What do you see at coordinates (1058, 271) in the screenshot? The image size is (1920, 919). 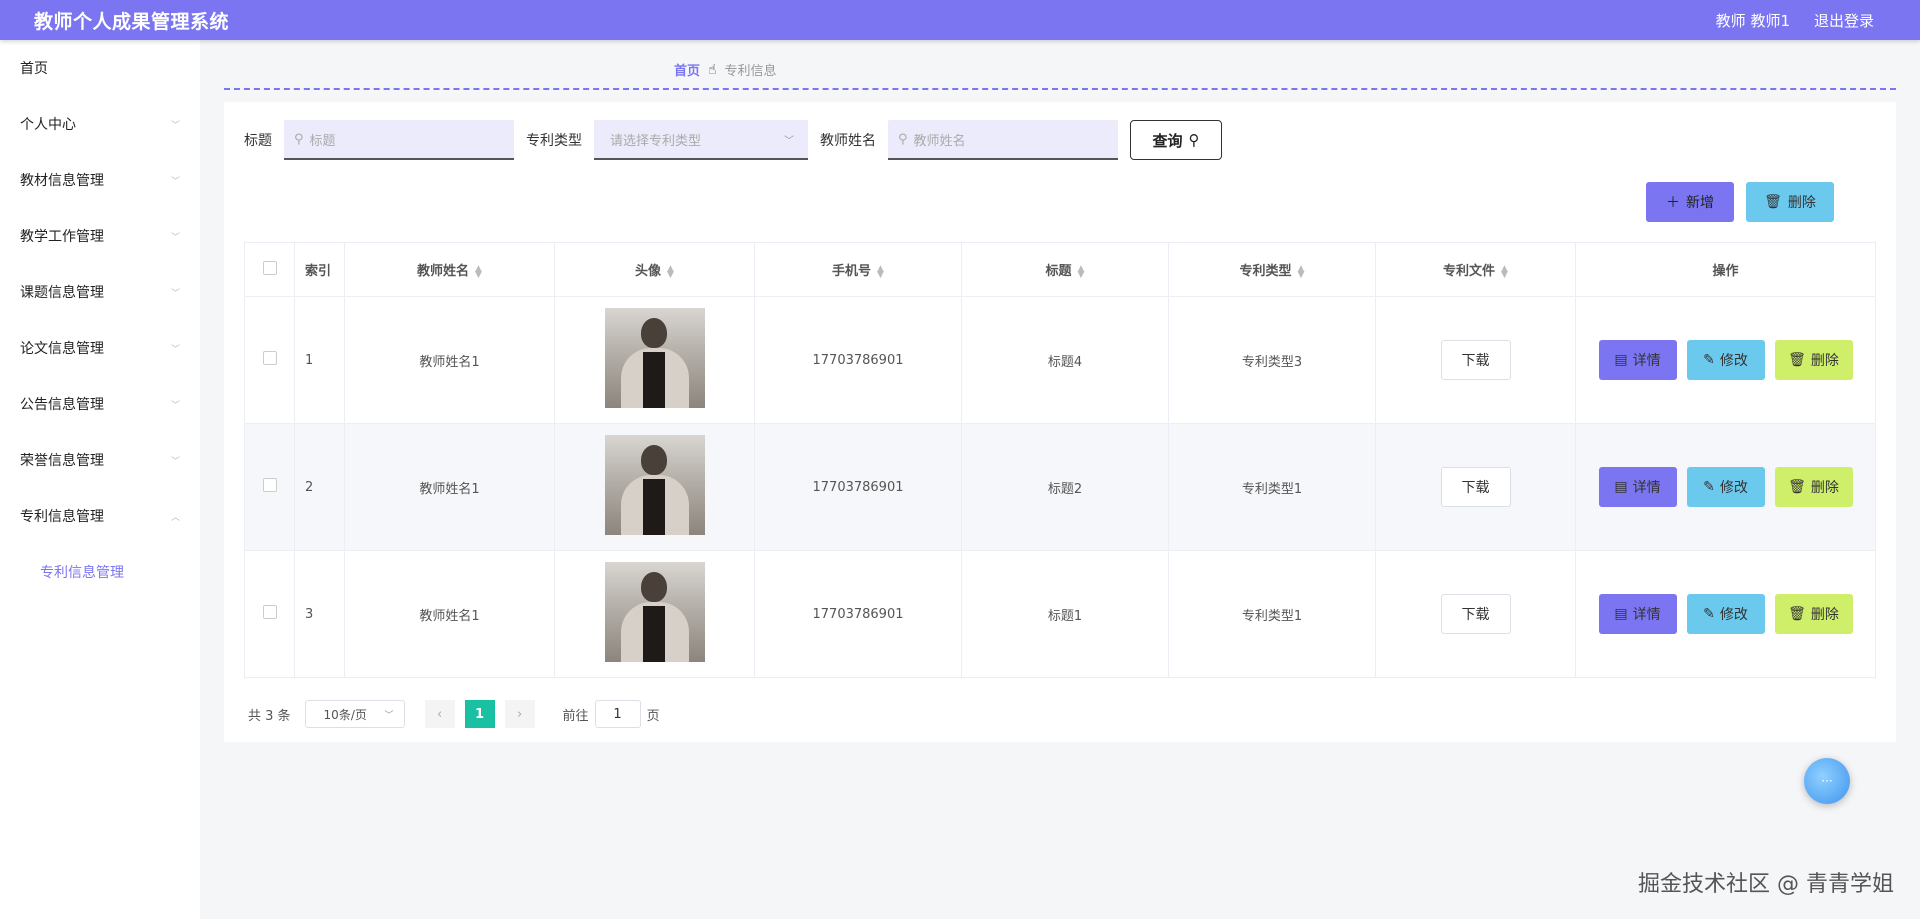 I see `col-title-label: 标题` at bounding box center [1058, 271].